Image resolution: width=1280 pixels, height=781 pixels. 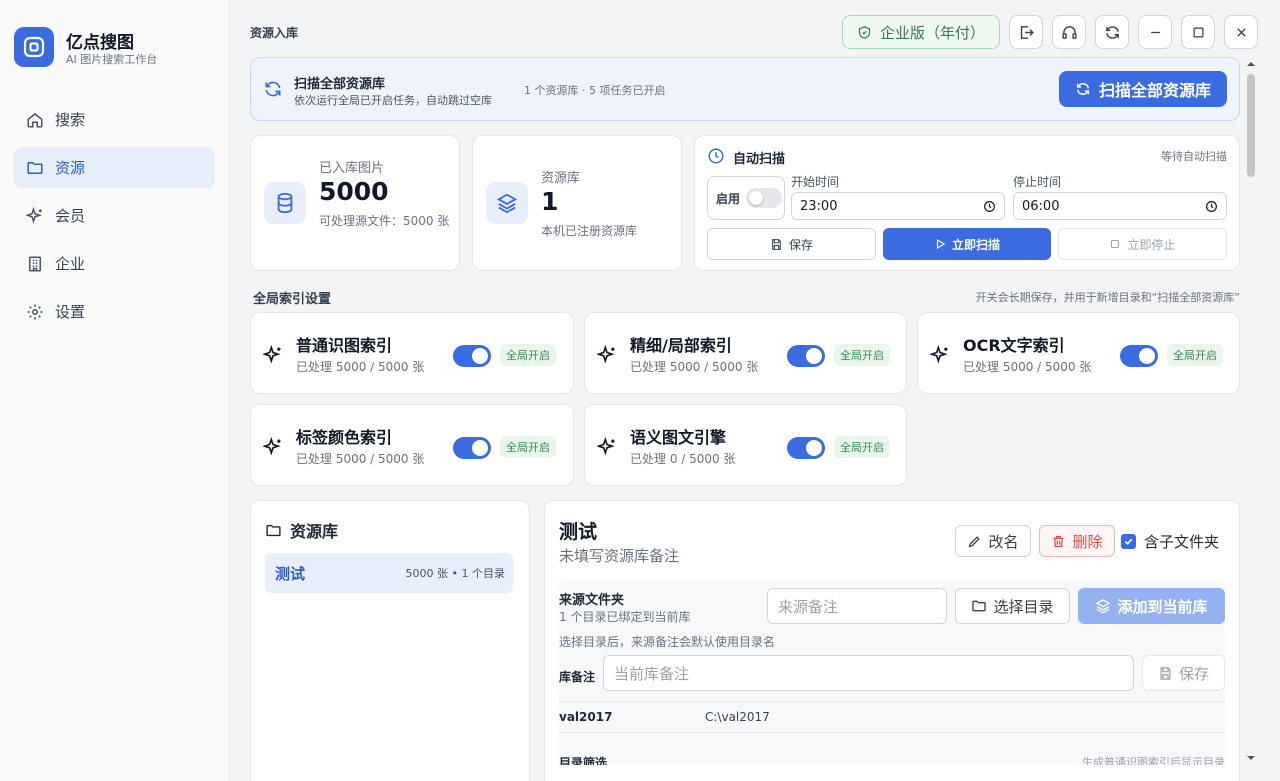 I want to click on scan-now-button: 立即扫描, so click(x=967, y=244).